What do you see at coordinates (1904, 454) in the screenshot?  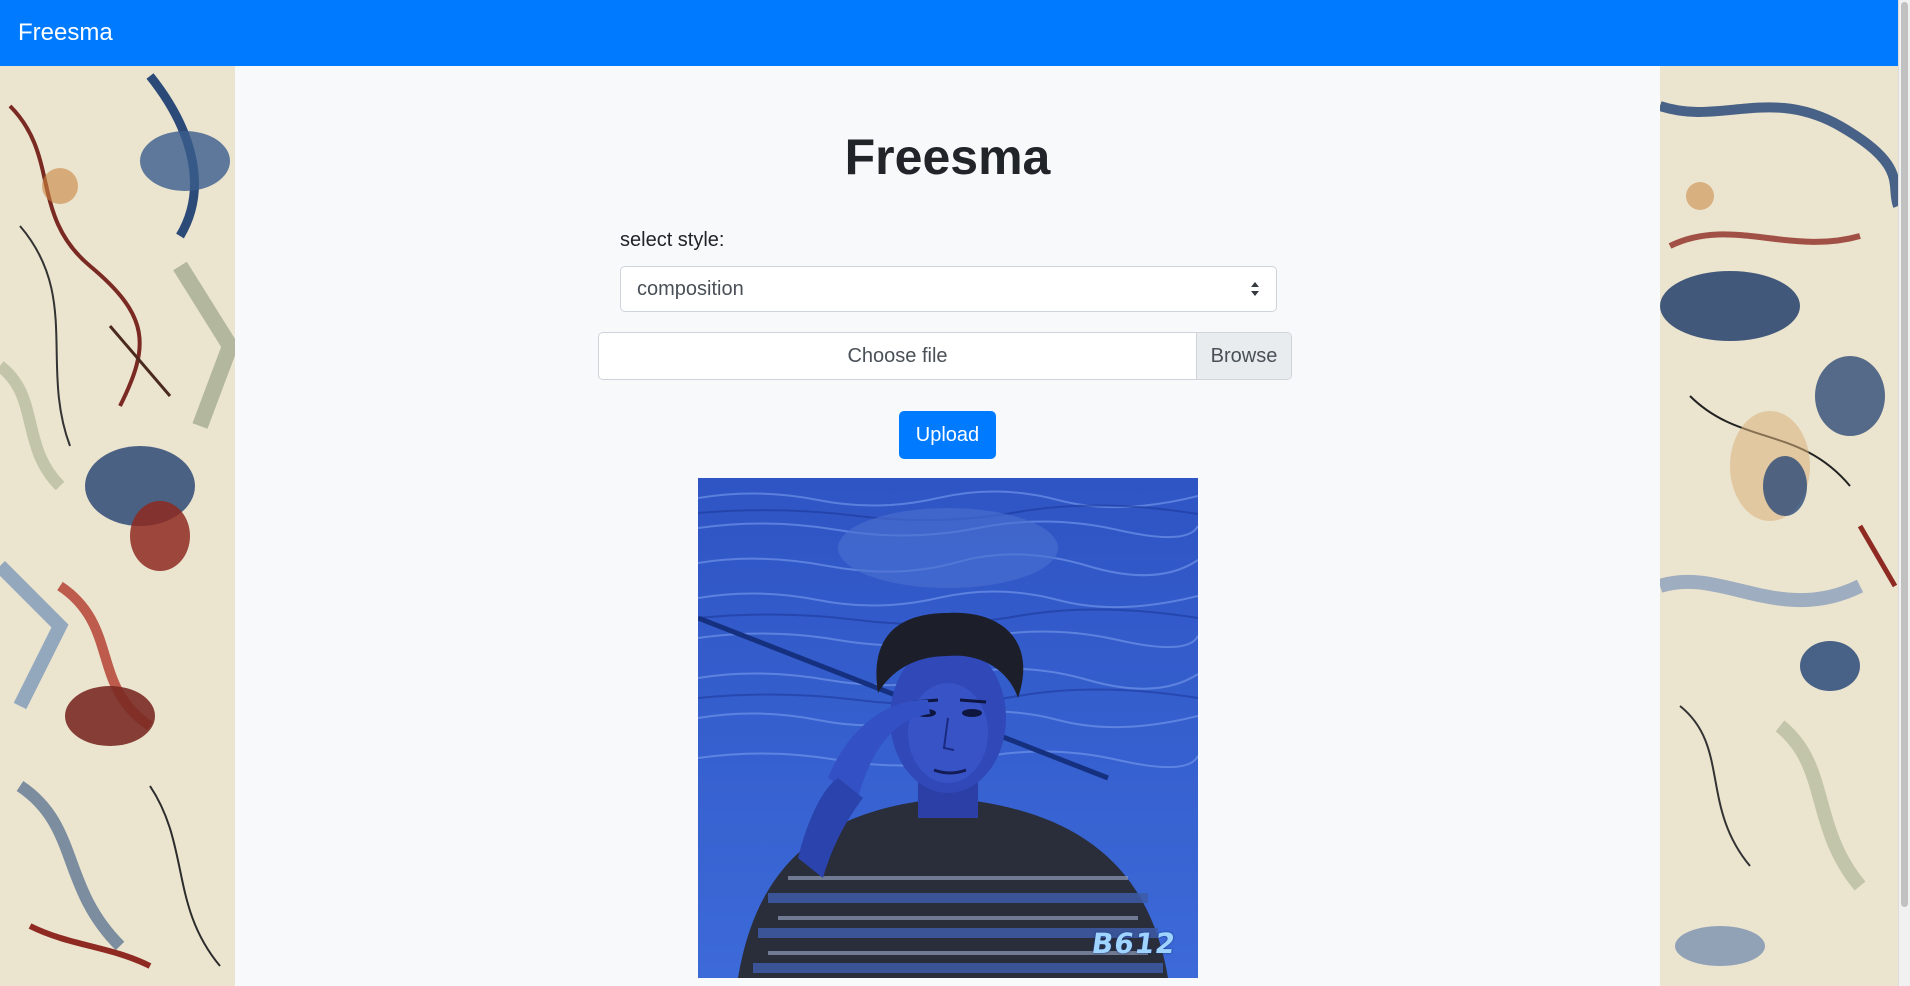 I see `scrollbar-thumb` at bounding box center [1904, 454].